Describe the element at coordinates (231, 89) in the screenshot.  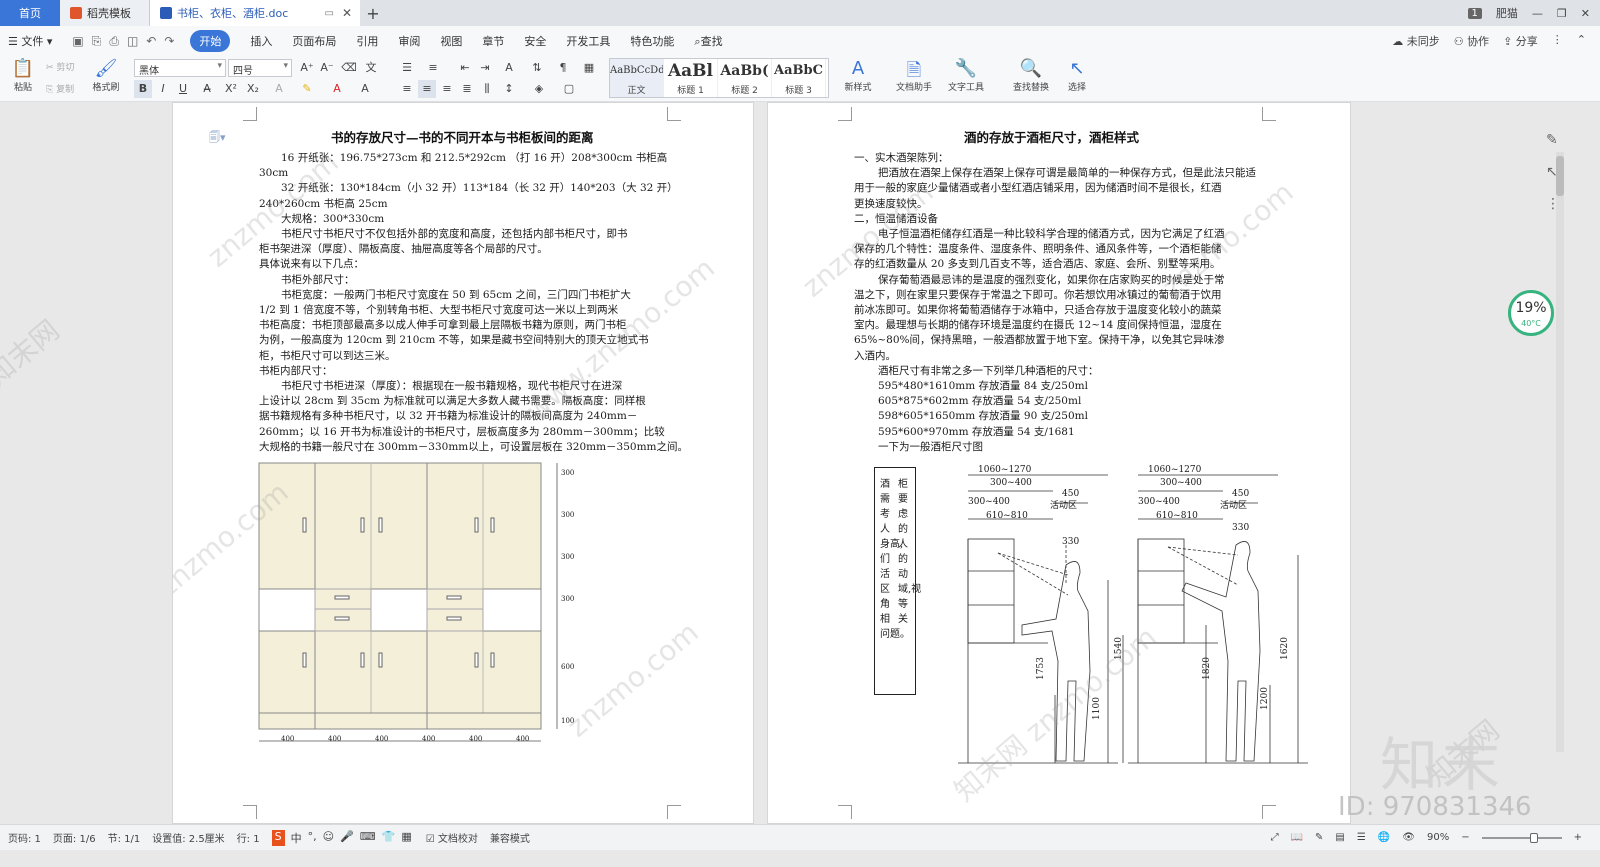
I see `superscript-icon: X²` at that location.